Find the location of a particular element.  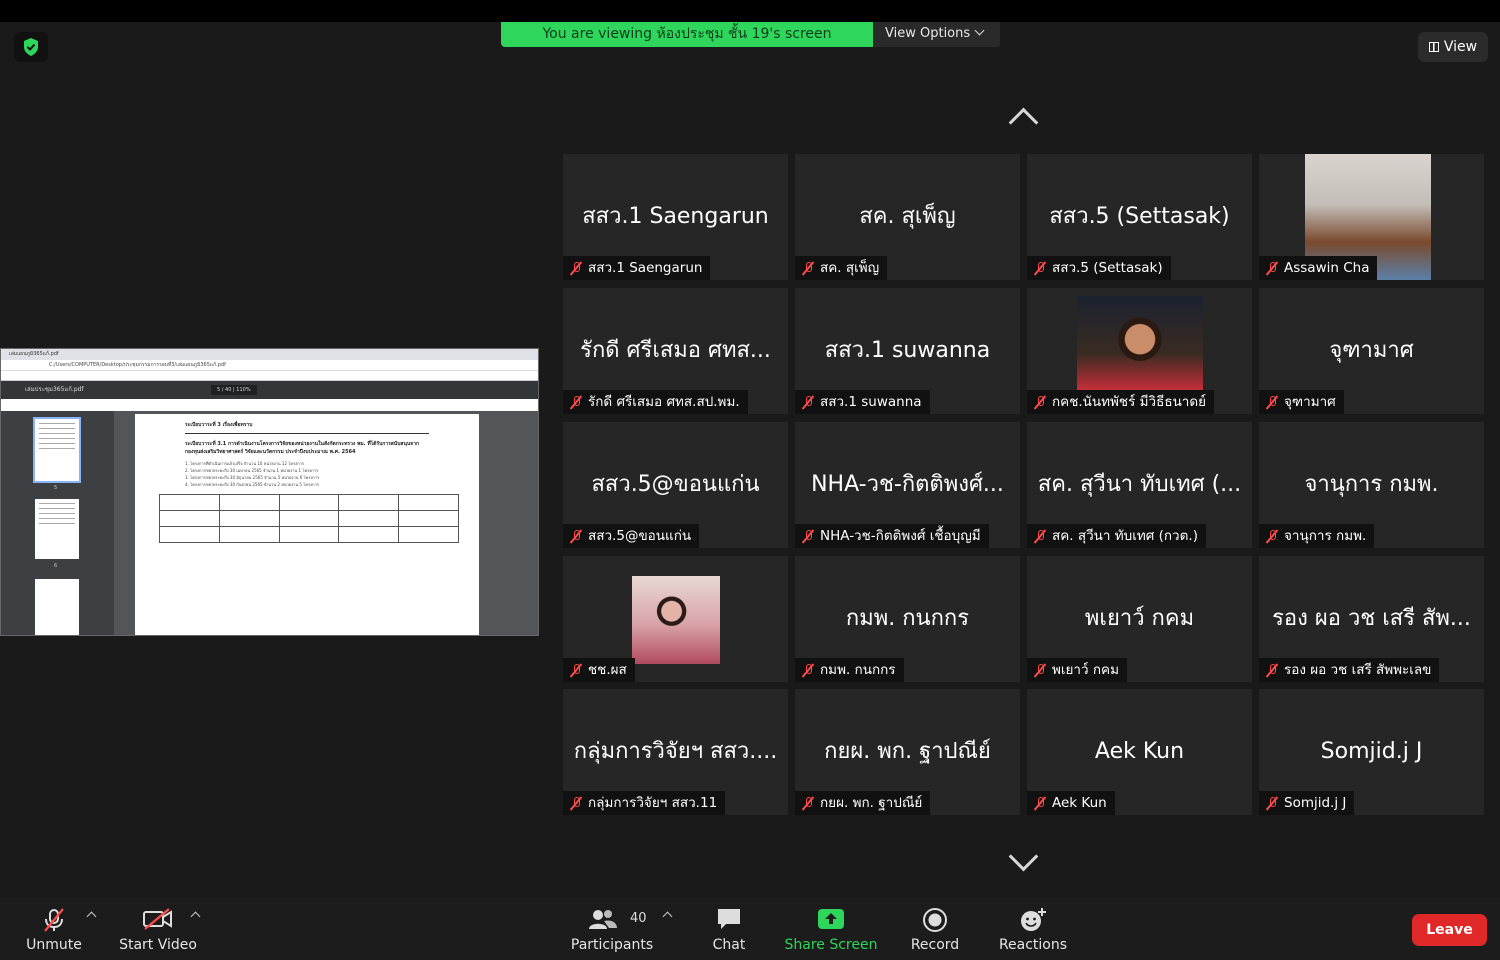

participants-button: 40 Participants is located at coordinates (612, 928).